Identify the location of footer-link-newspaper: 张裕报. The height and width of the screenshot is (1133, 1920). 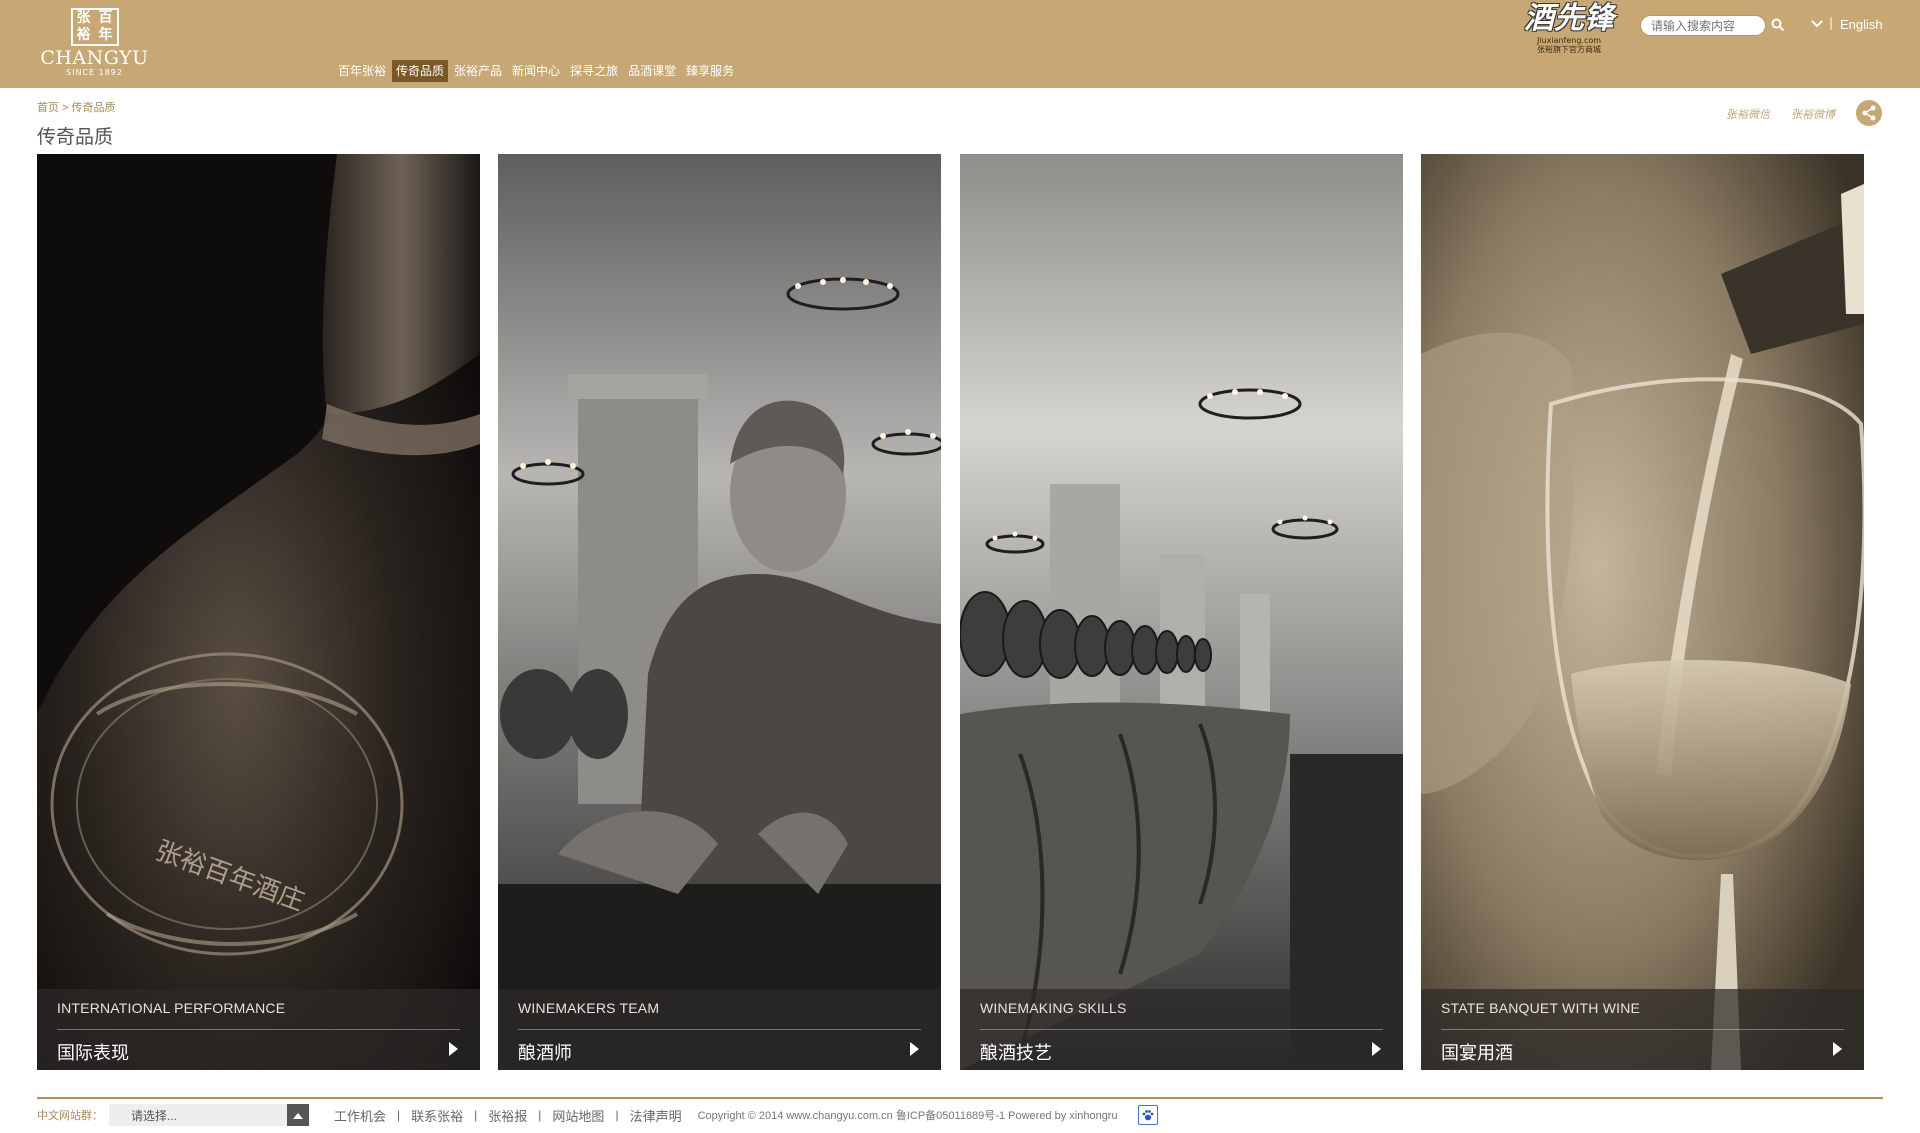
(507, 1115).